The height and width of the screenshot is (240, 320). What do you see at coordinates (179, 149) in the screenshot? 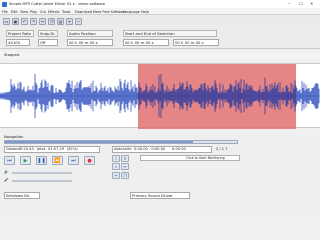
I see `section-extra: 0:00.00` at bounding box center [179, 149].